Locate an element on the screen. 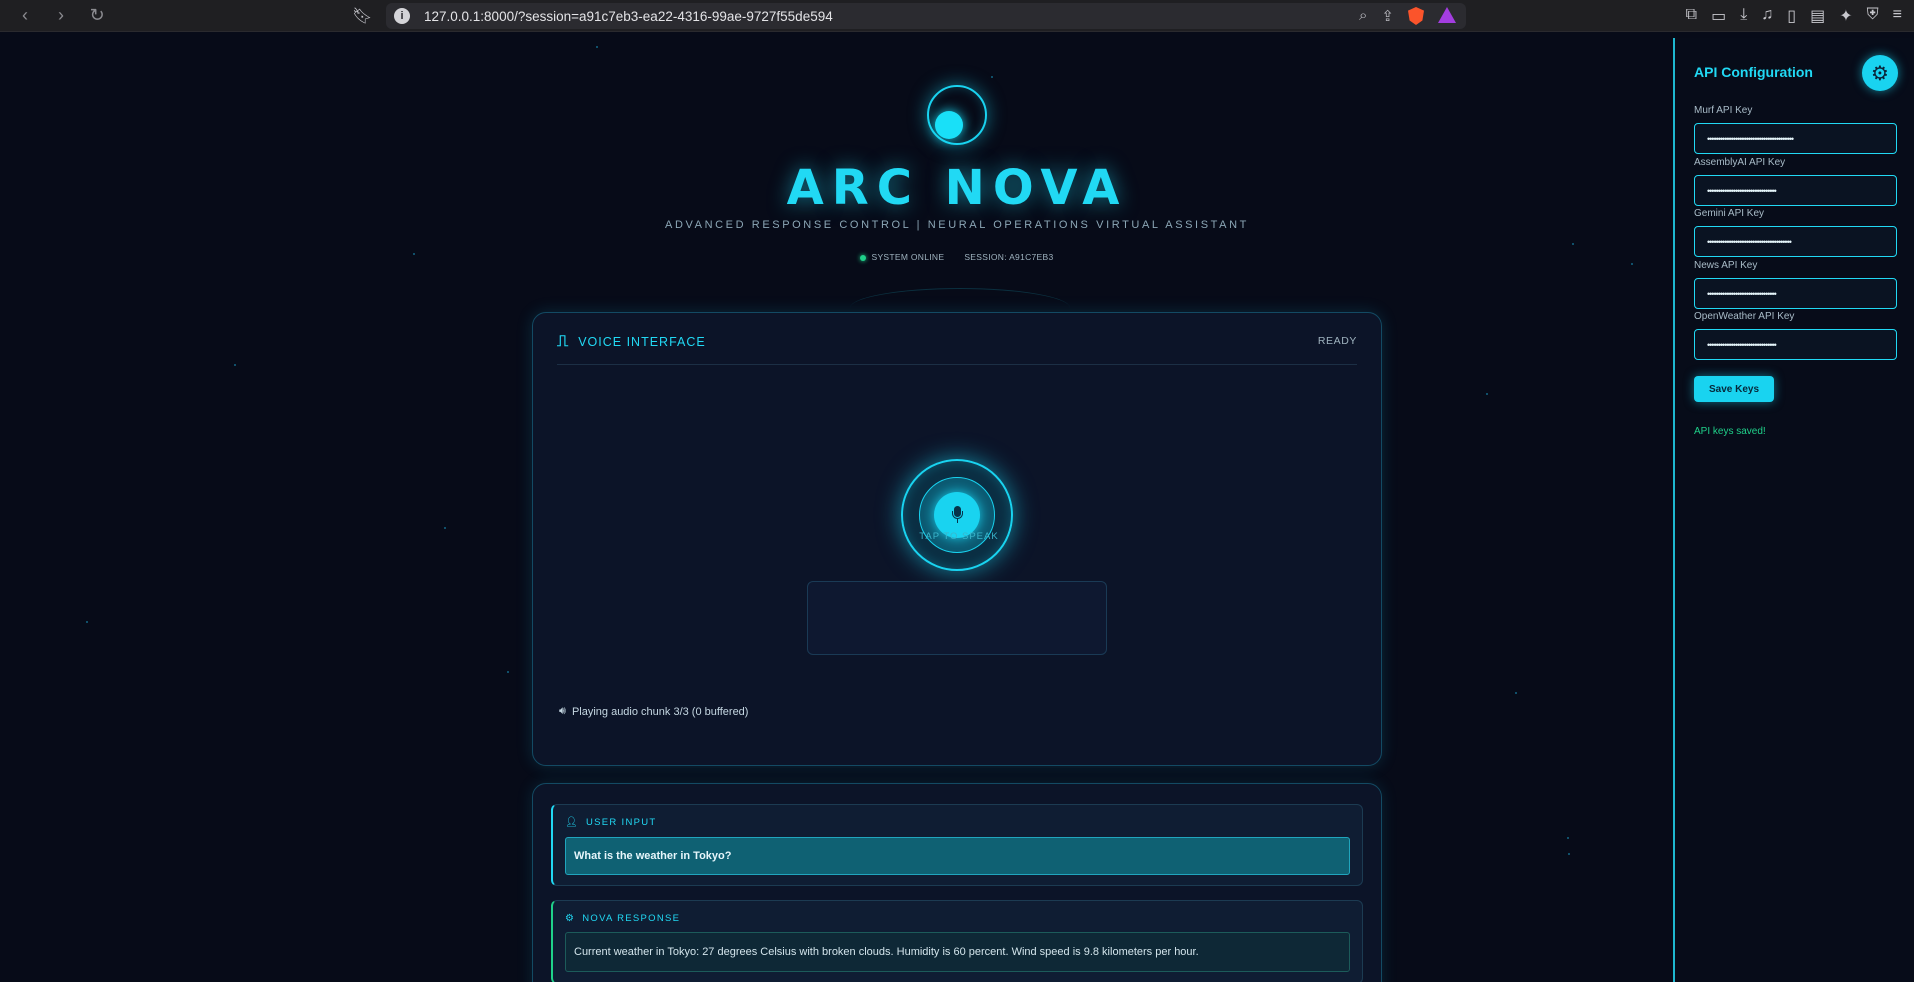  sidebar-title: API Configuration is located at coordinates (1753, 72).